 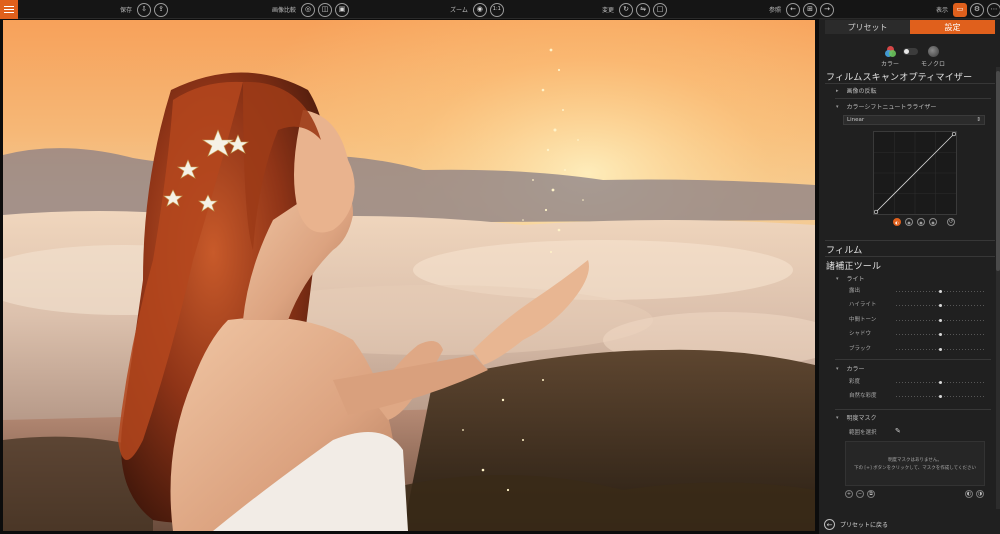 I want to click on hamburger-menu-button, so click(x=9, y=9).